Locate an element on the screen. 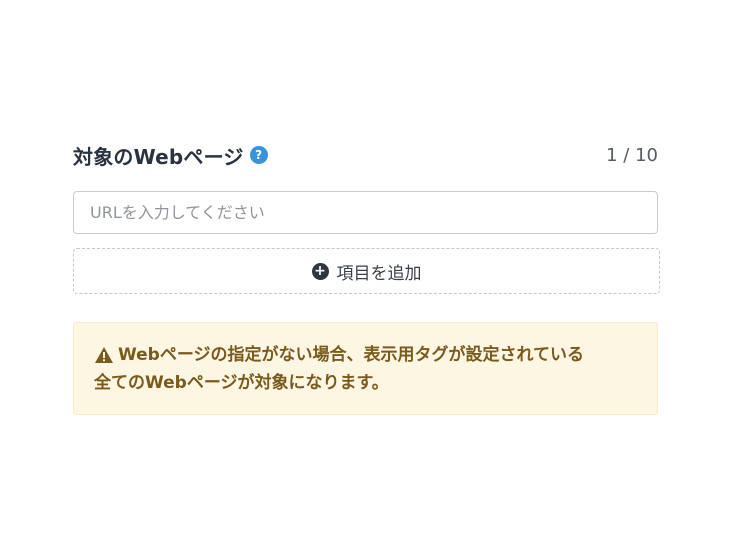 This screenshot has height=556, width=740. alert-line-1: Webページの指定がない場合、表示用タグが設定されている is located at coordinates (365, 355).